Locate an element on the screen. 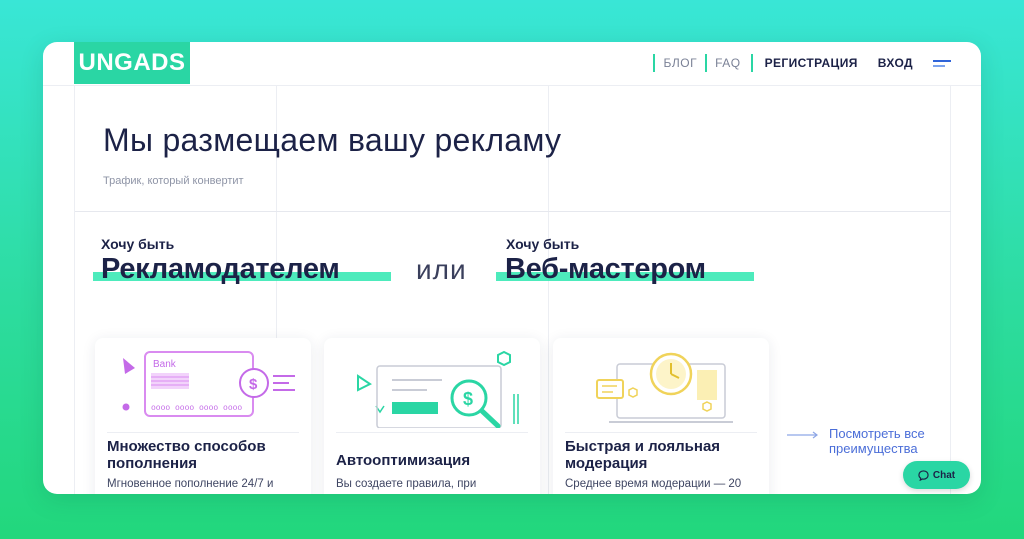  top-nav: БЛОГ FAQ РЕГИСТРАЦИЯ ВХОД is located at coordinates (817, 63).